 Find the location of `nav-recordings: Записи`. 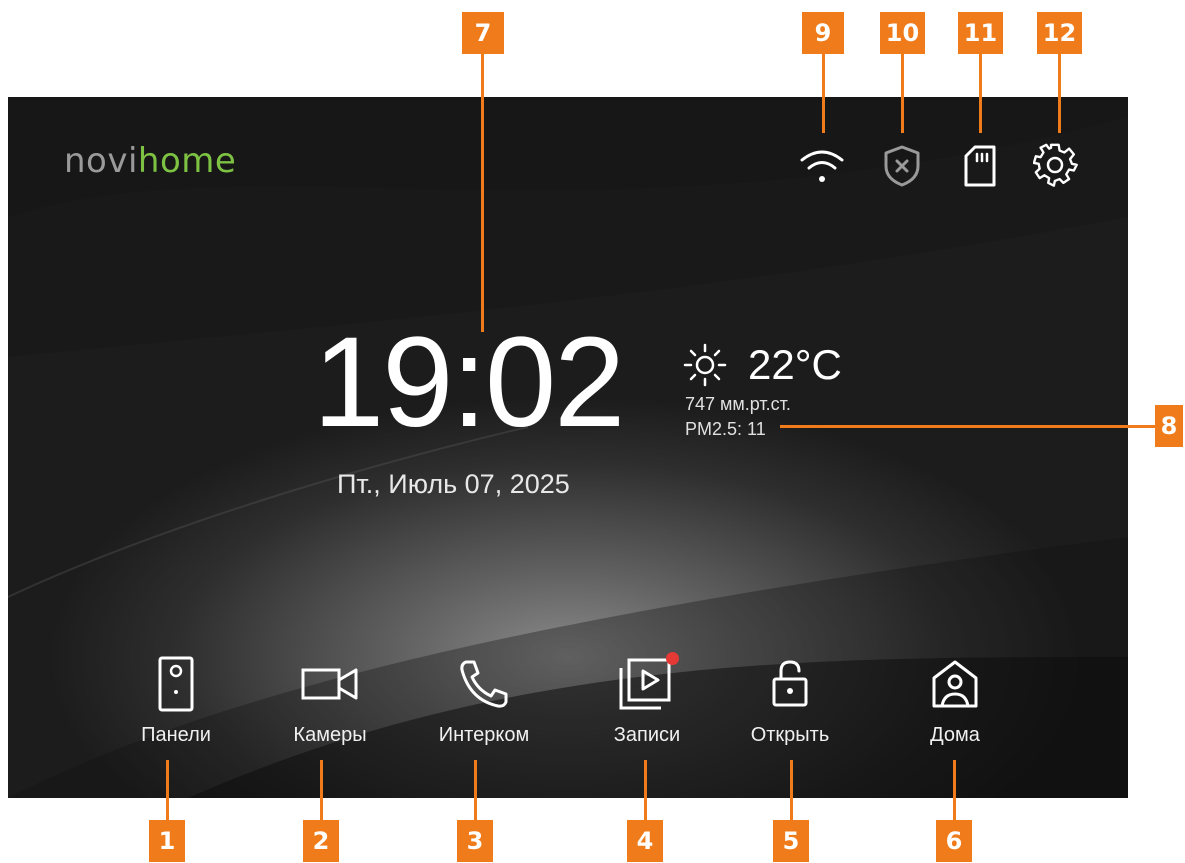

nav-recordings: Записи is located at coordinates (647, 699).